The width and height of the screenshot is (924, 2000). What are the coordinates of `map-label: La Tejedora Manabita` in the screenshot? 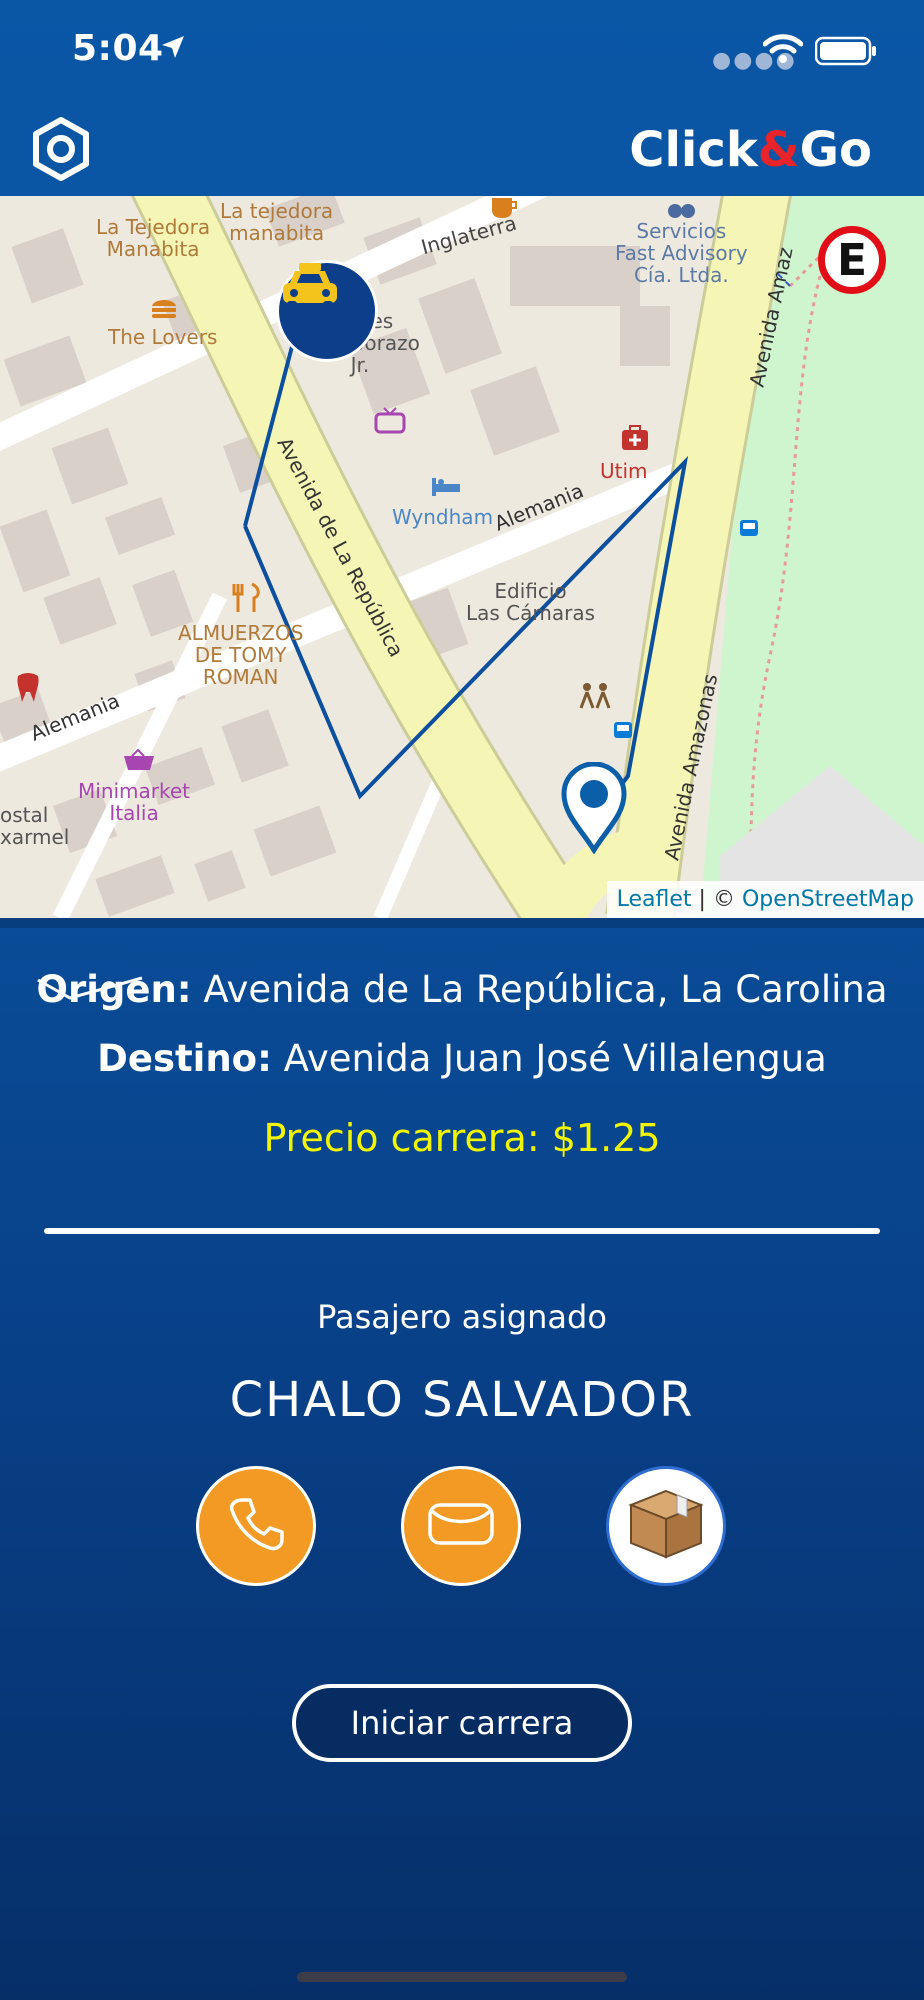 It's located at (153, 238).